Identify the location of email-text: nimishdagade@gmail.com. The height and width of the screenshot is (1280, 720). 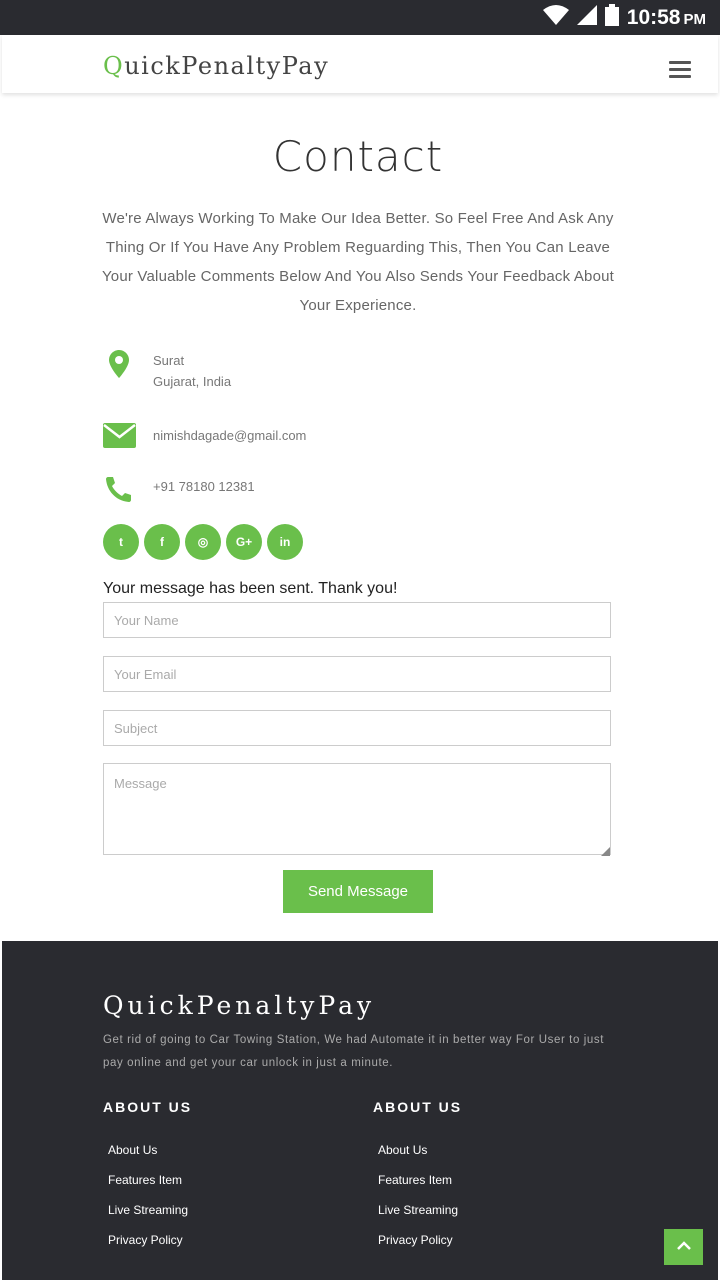
(229, 435).